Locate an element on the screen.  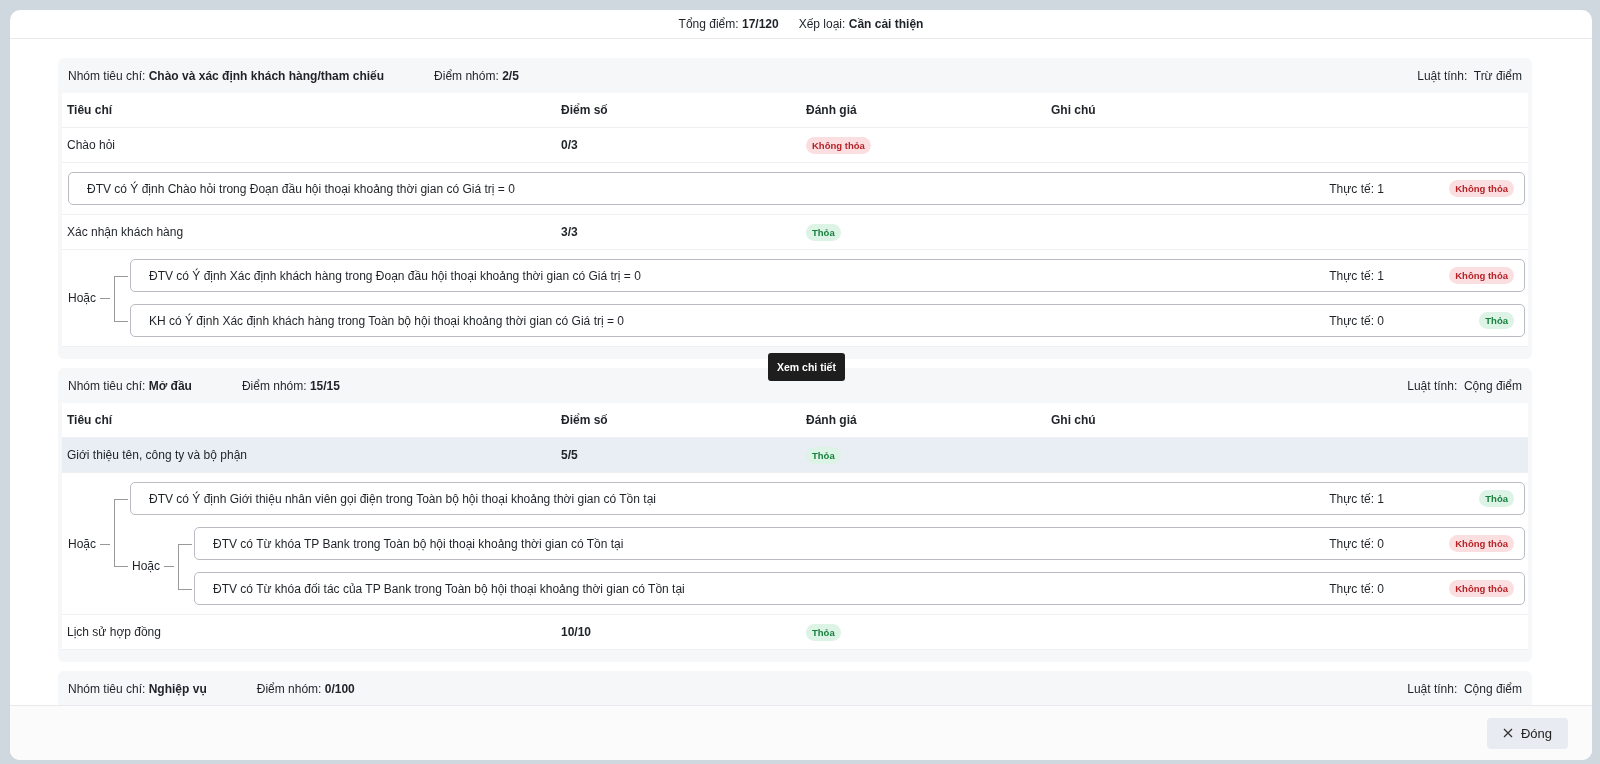
criterion-row: Xác nhận khách hàng 3/3 Thỏa is located at coordinates (795, 232).